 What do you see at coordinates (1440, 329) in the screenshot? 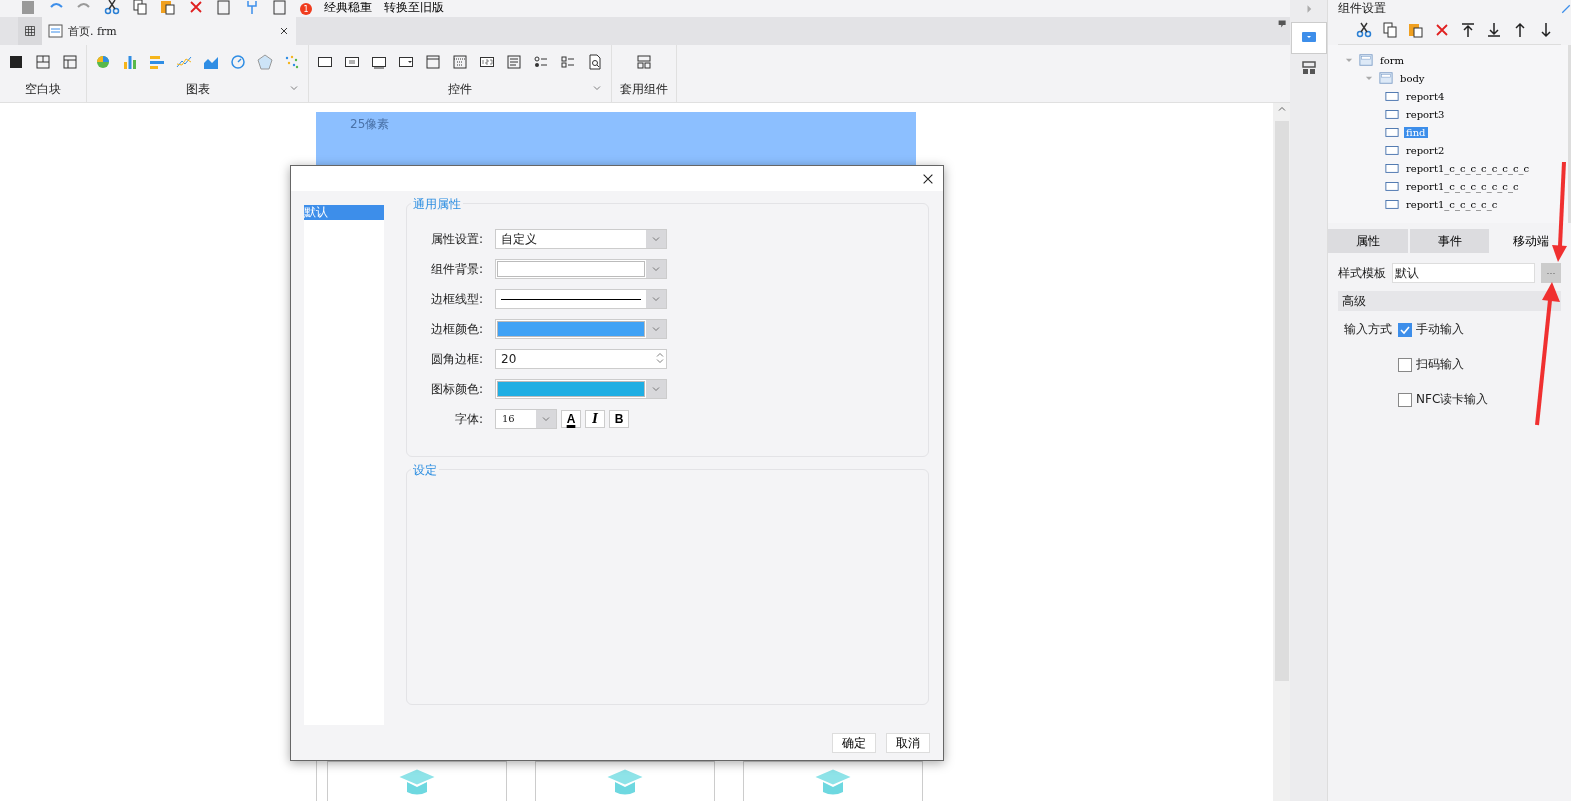
I see `checkbox-label: 手动输入` at bounding box center [1440, 329].